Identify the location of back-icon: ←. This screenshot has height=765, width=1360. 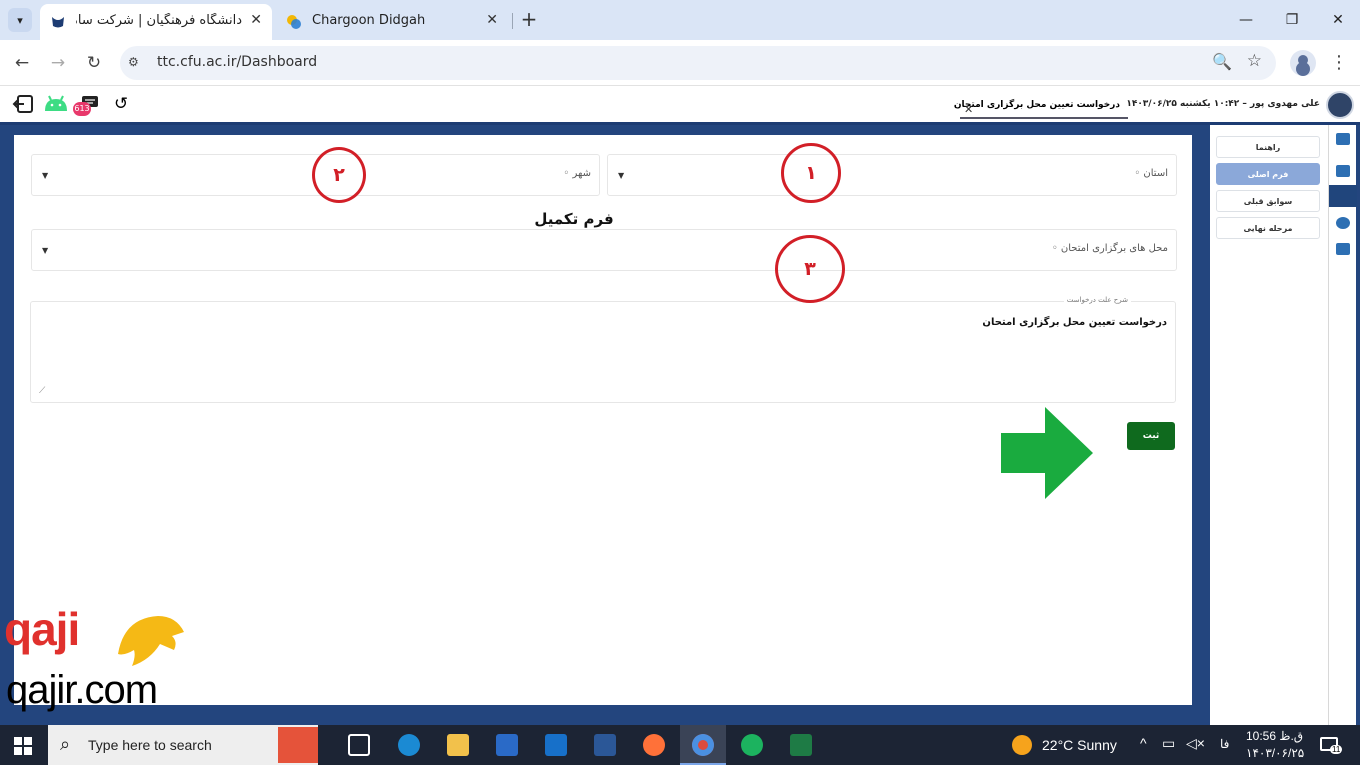
(22, 63).